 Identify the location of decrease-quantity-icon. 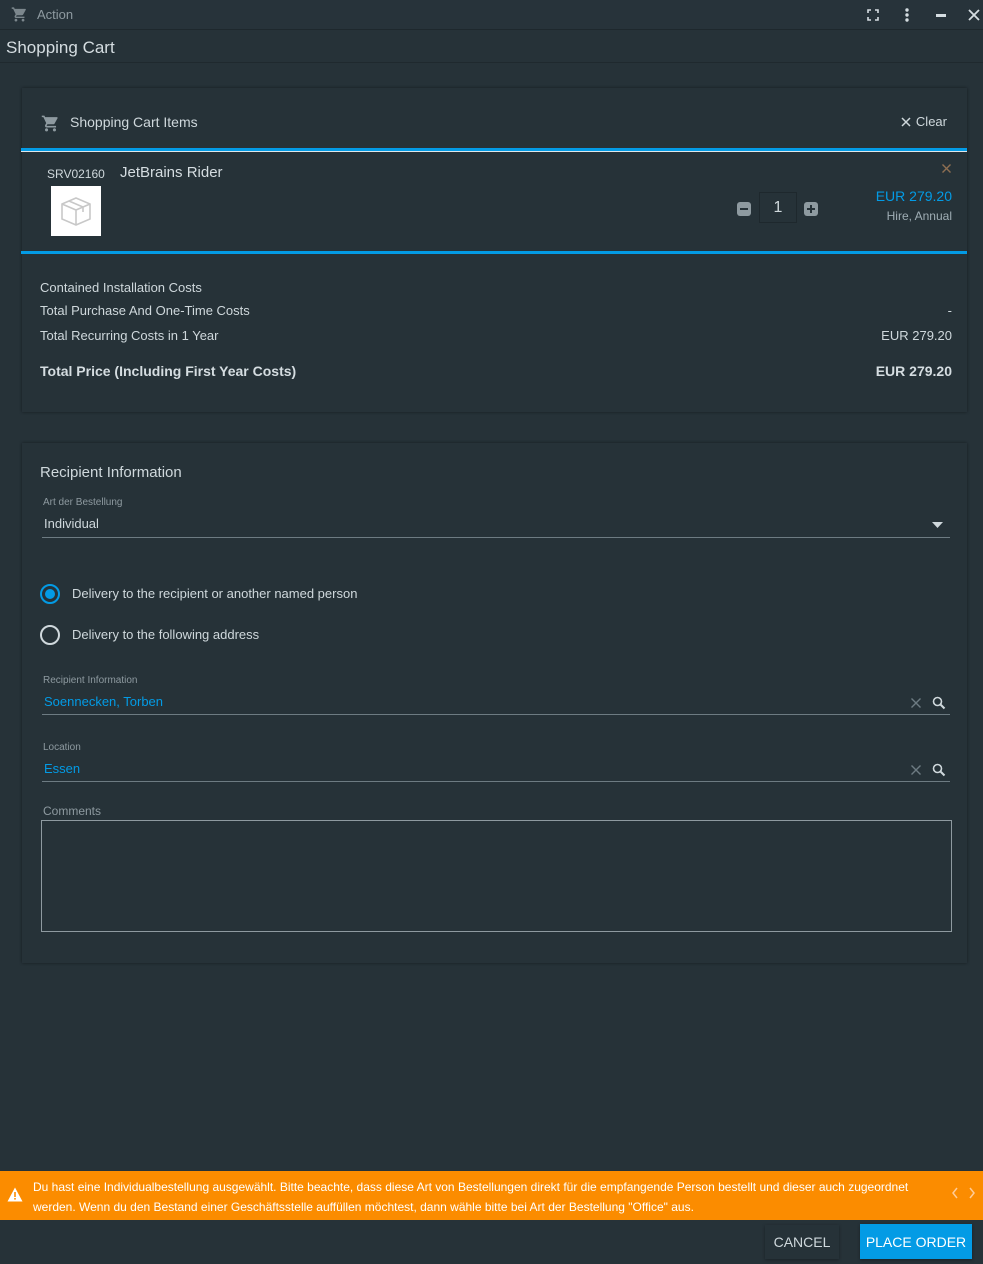
(744, 209).